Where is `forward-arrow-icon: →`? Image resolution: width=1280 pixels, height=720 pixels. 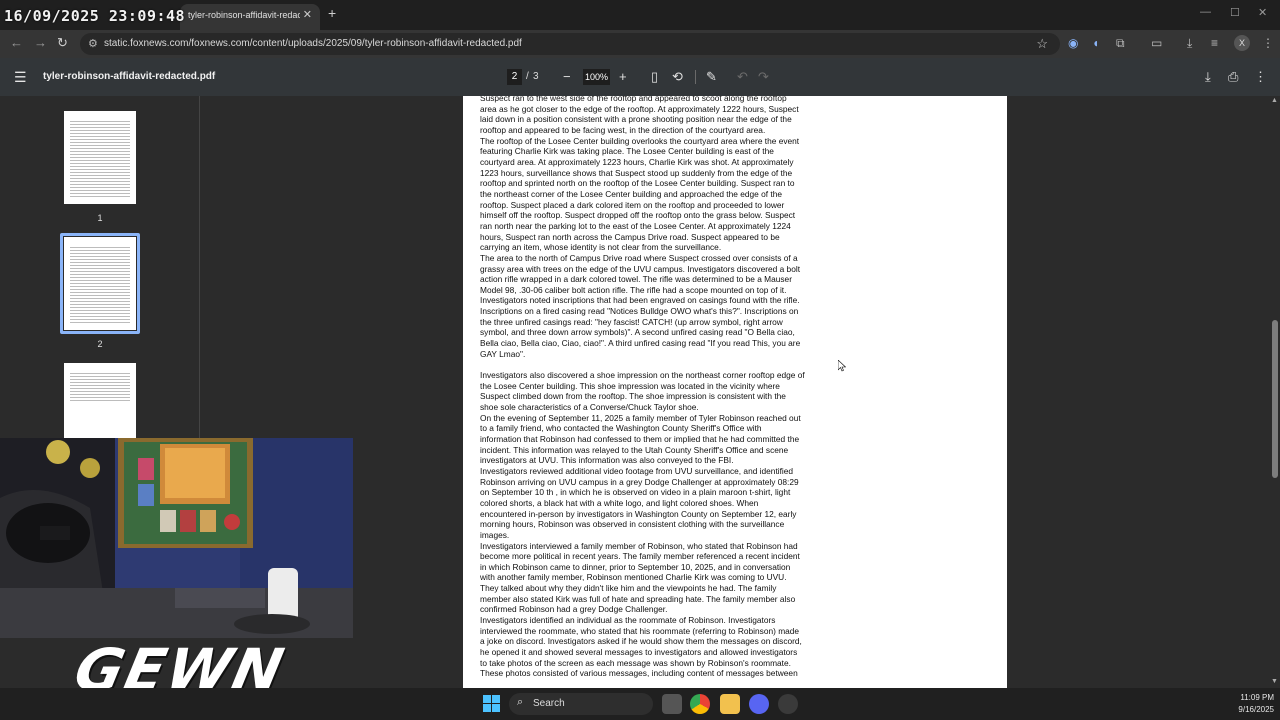
forward-arrow-icon: → is located at coordinates (40, 42).